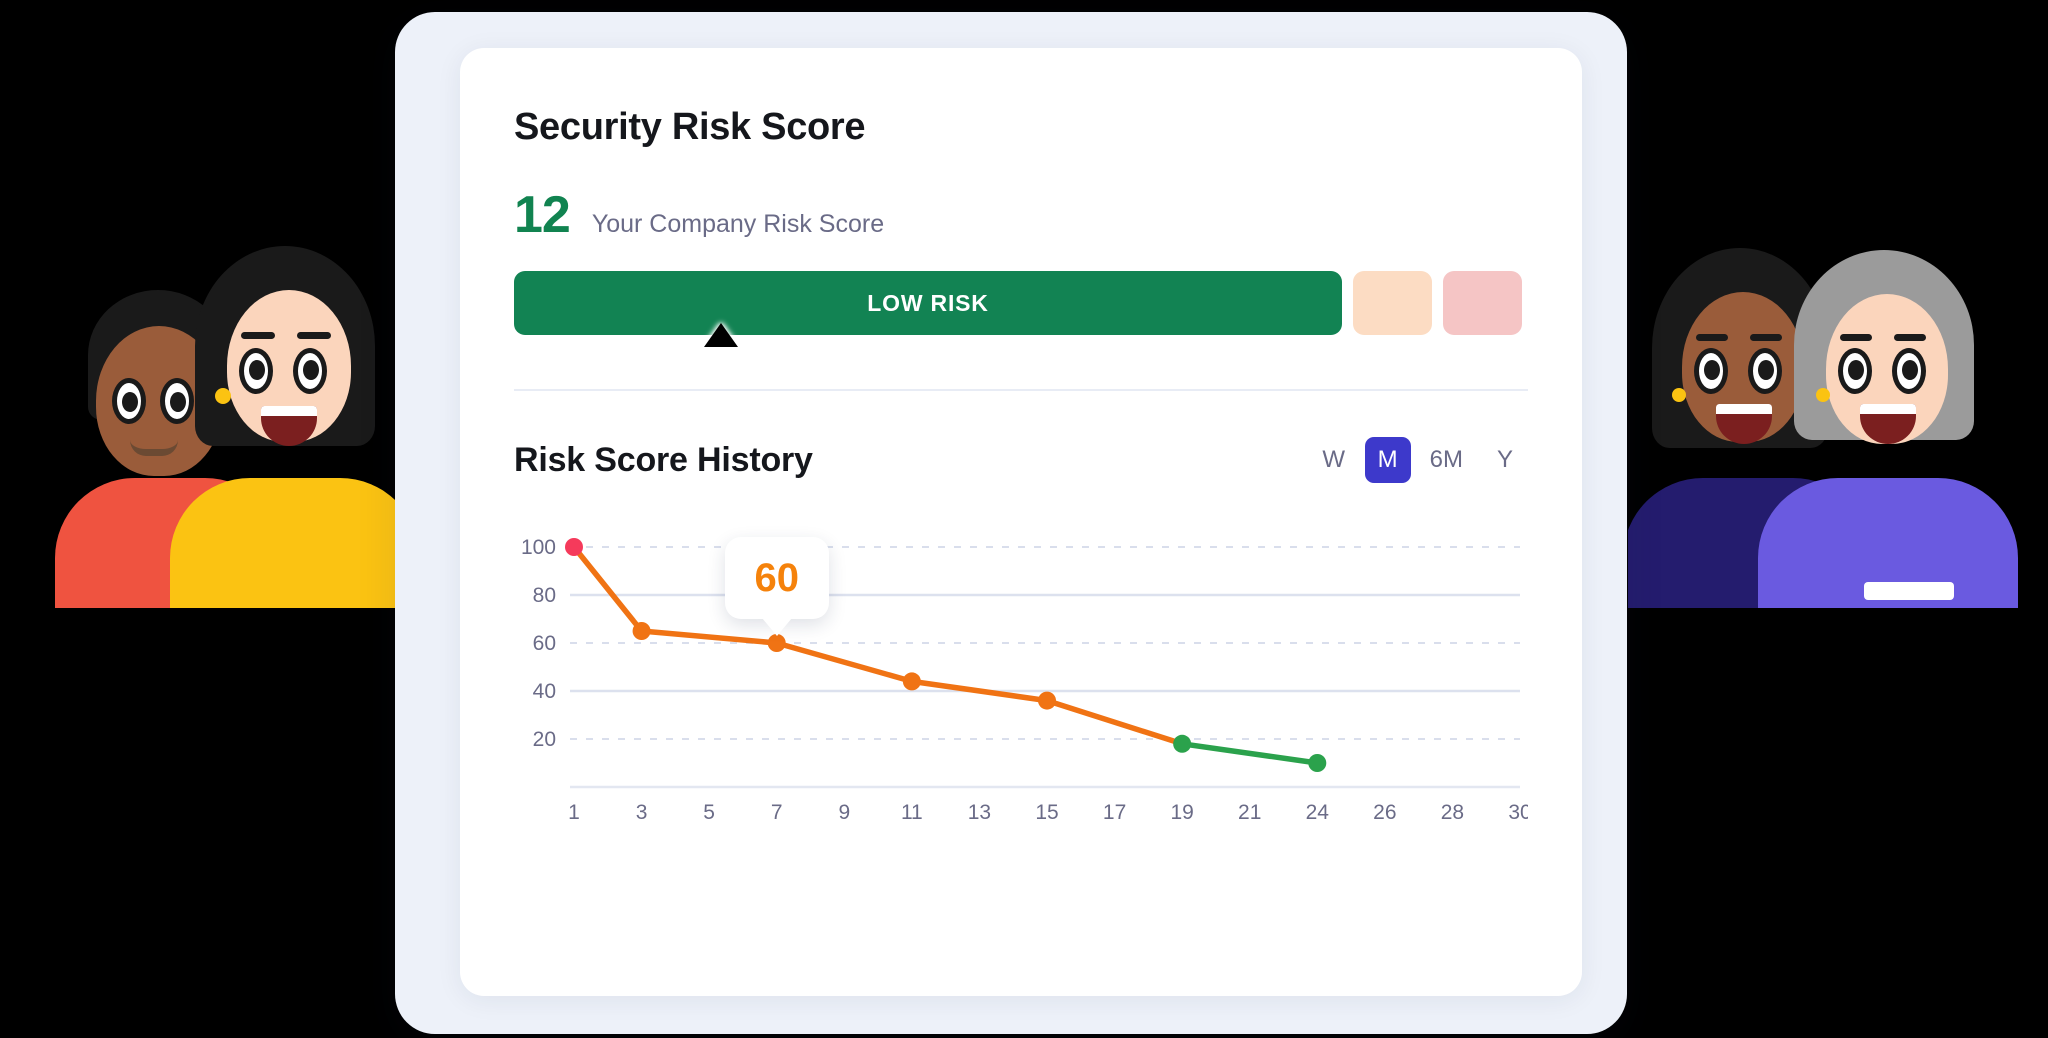 Image resolution: width=2048 pixels, height=1038 pixels. Describe the element at coordinates (538, 547) in the screenshot. I see `chart-y-tick-label: 100` at that location.